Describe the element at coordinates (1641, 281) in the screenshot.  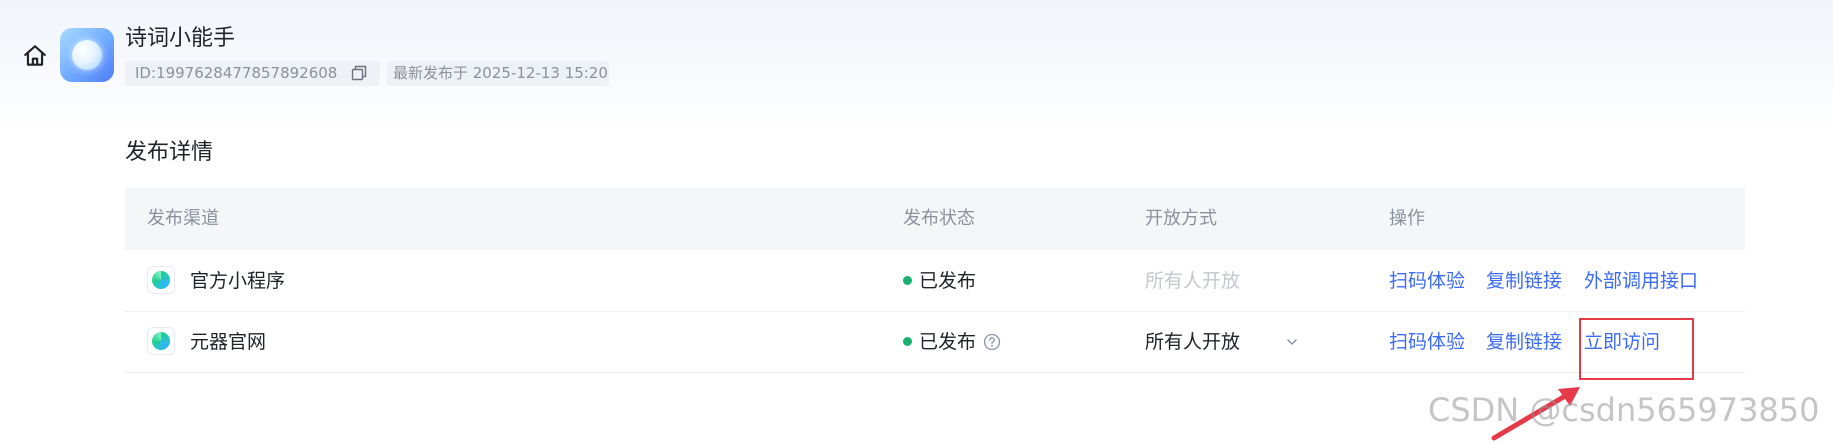
I see `external-api-link: 外部调用接口` at that location.